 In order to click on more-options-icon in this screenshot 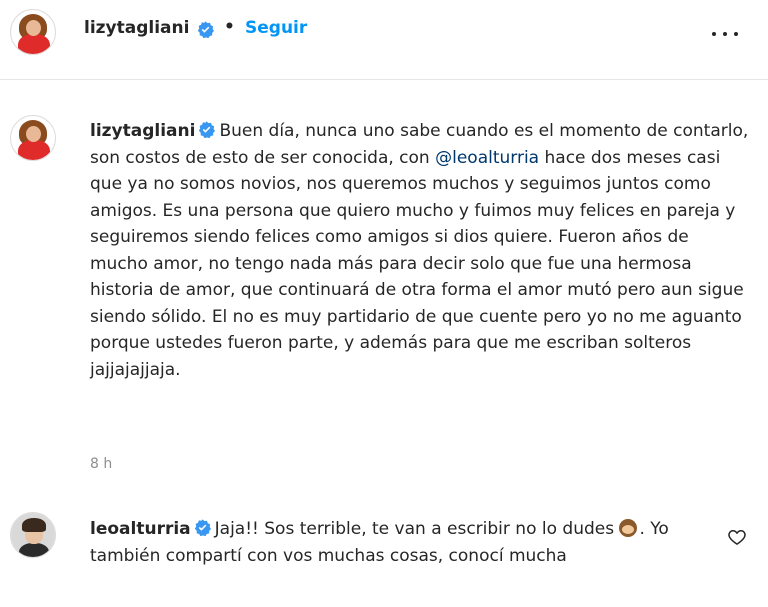, I will do `click(725, 34)`.